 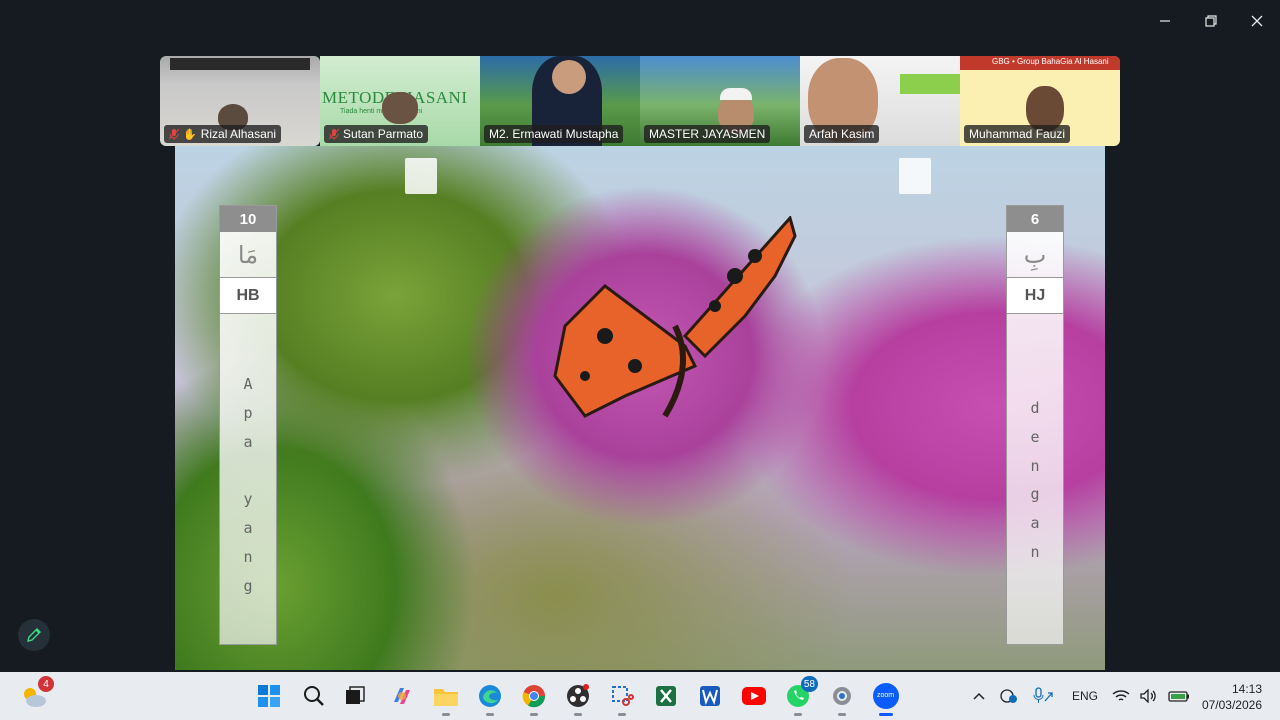 I want to click on youtube-icon, so click(x=754, y=696).